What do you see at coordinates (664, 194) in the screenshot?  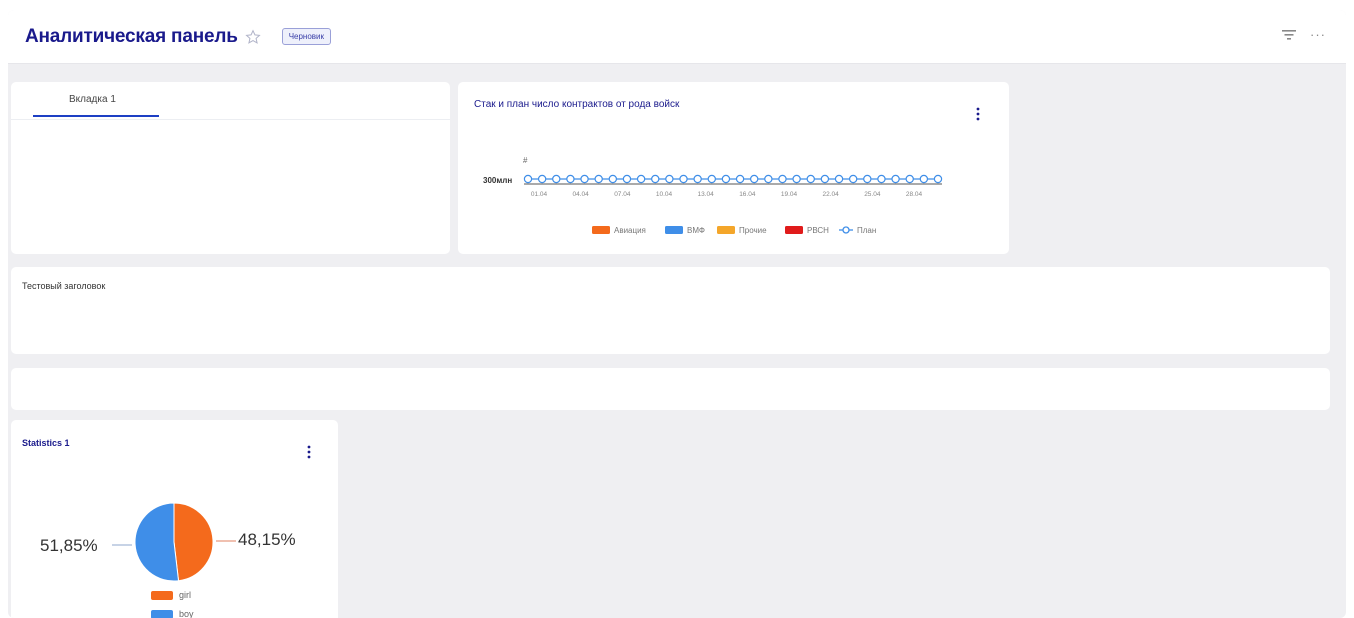 I see `x-tick-label: 10.04` at bounding box center [664, 194].